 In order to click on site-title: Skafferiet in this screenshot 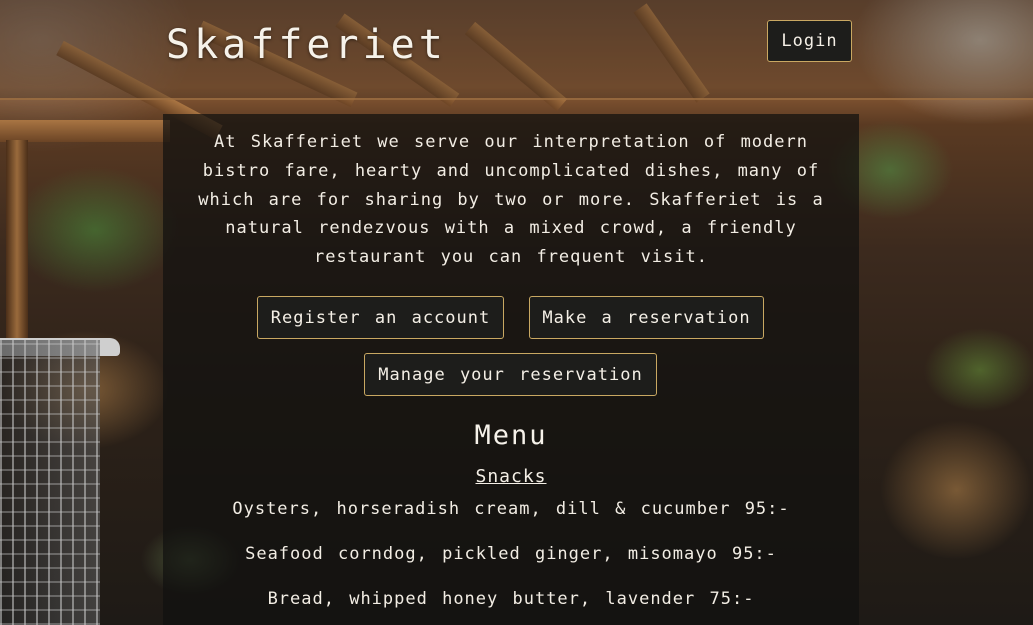, I will do `click(306, 45)`.